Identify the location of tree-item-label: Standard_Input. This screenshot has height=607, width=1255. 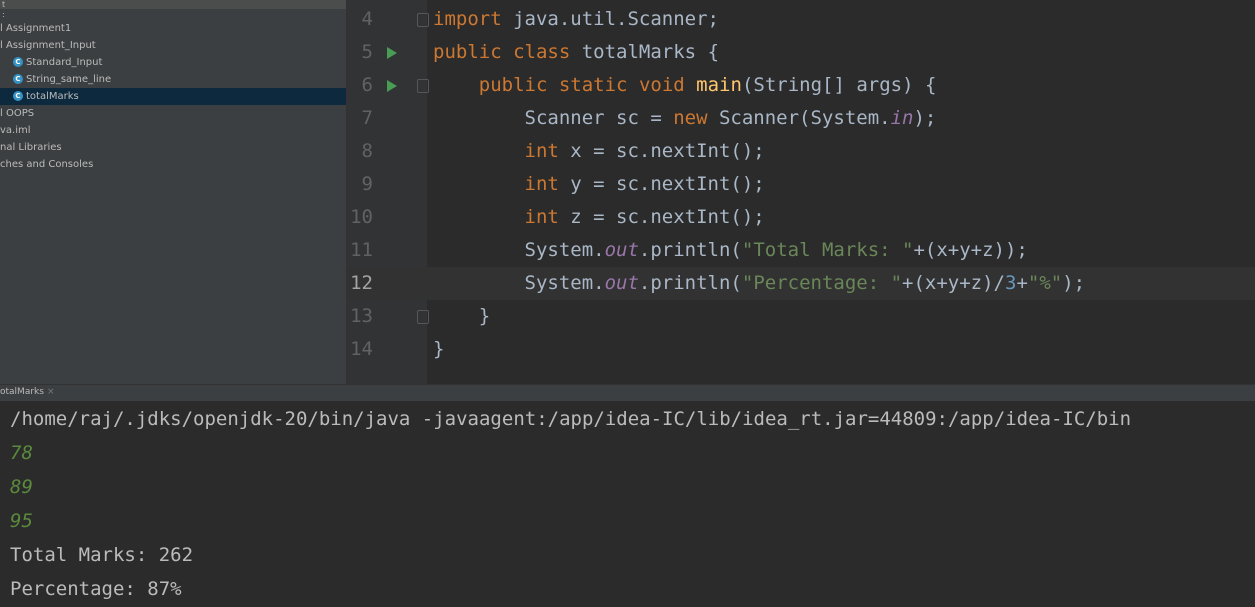
(64, 62).